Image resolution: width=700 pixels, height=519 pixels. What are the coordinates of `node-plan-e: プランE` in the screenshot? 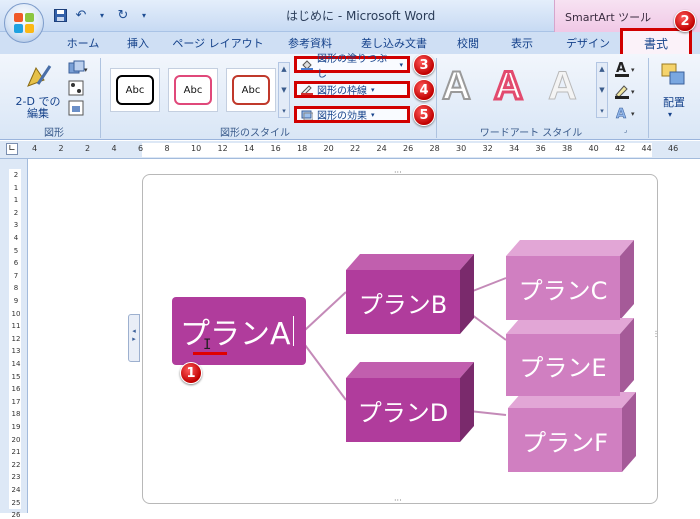 It's located at (563, 365).